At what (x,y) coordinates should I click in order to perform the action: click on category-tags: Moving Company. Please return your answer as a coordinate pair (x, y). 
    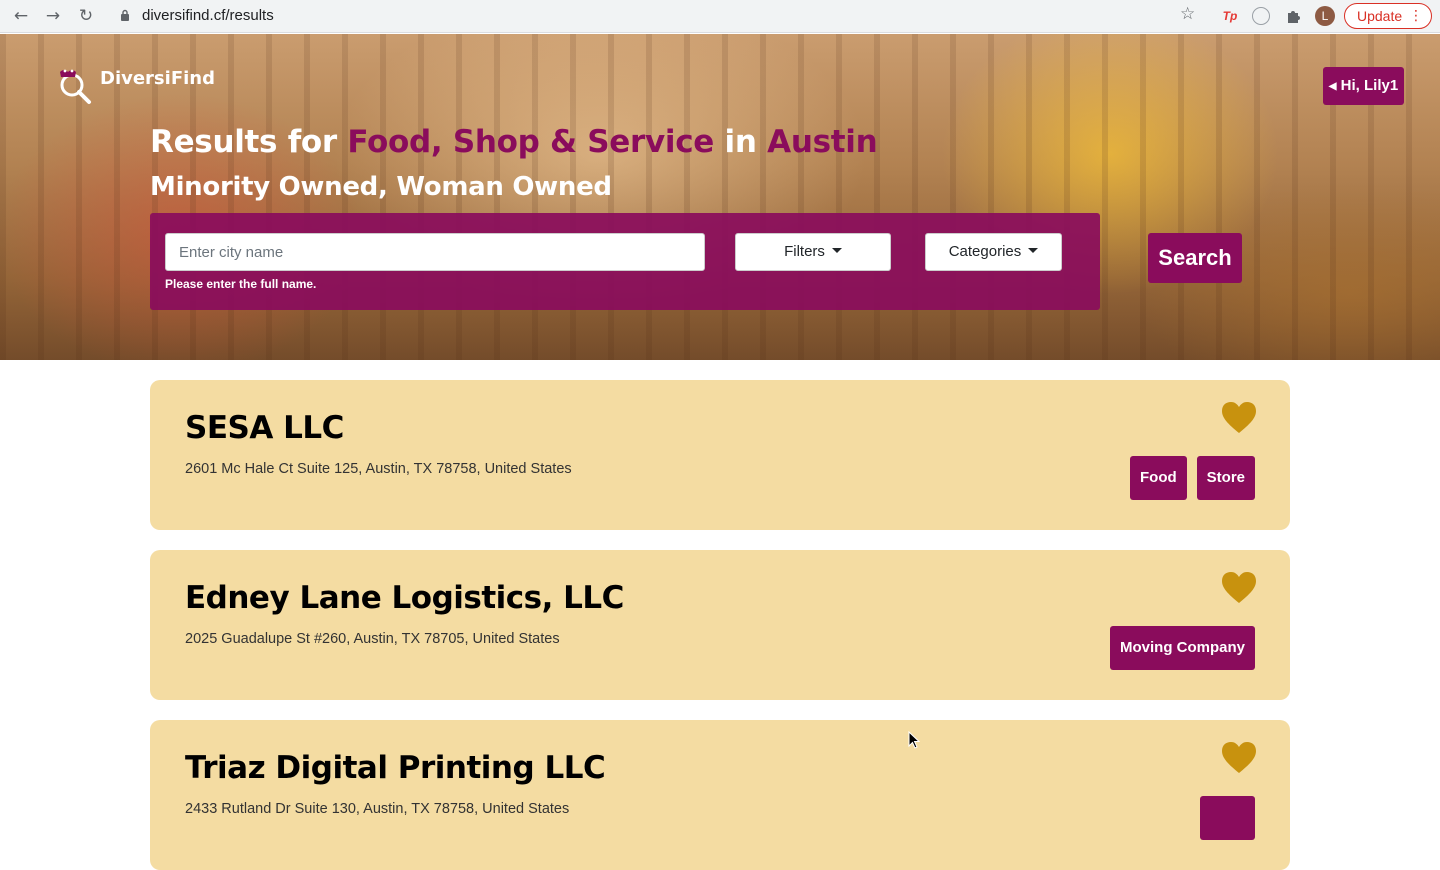
    Looking at the image, I should click on (1182, 648).